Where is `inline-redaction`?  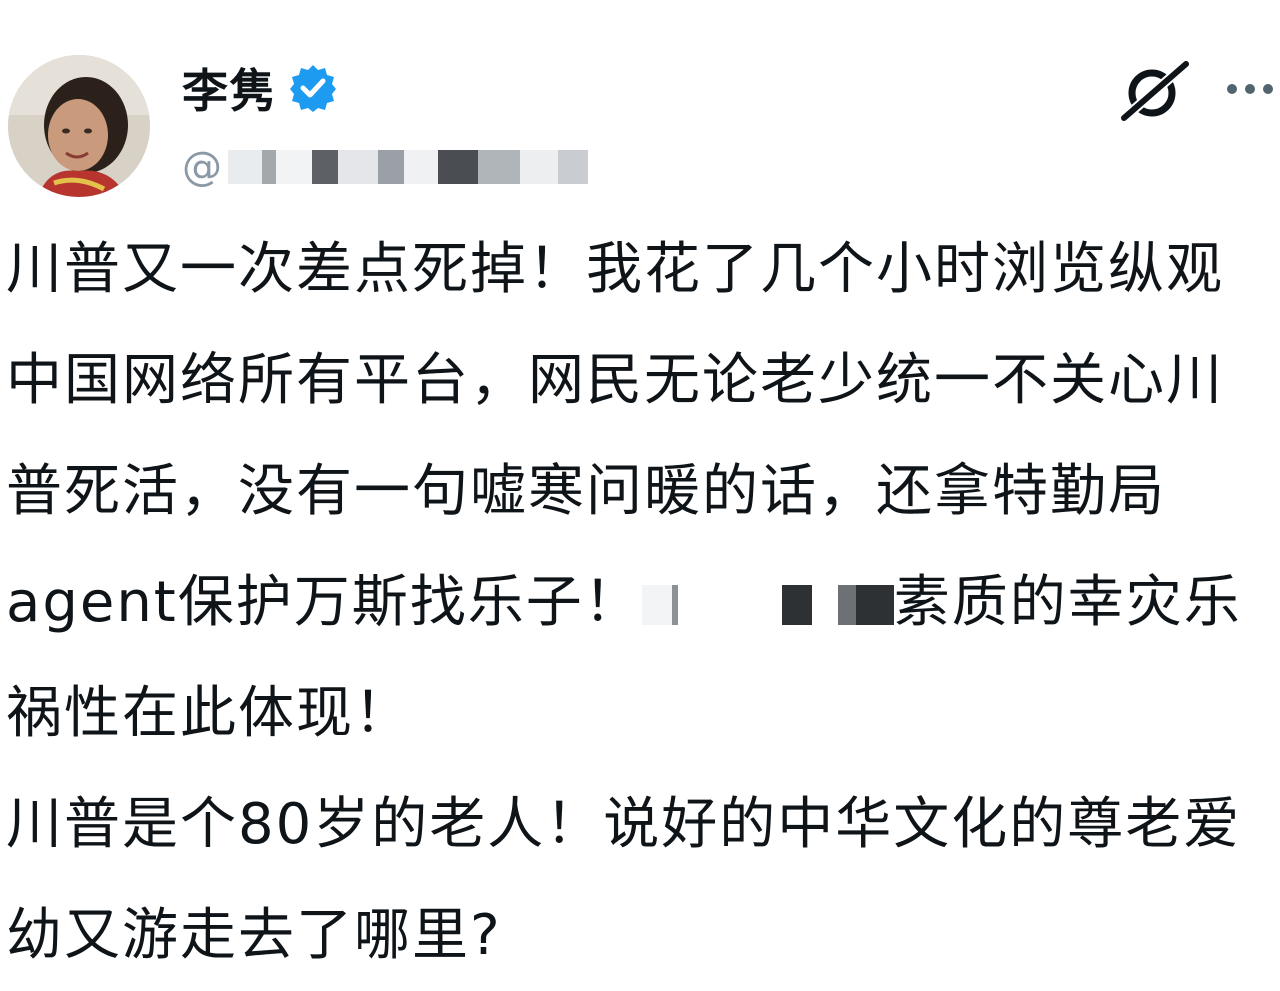 inline-redaction is located at coordinates (767, 605).